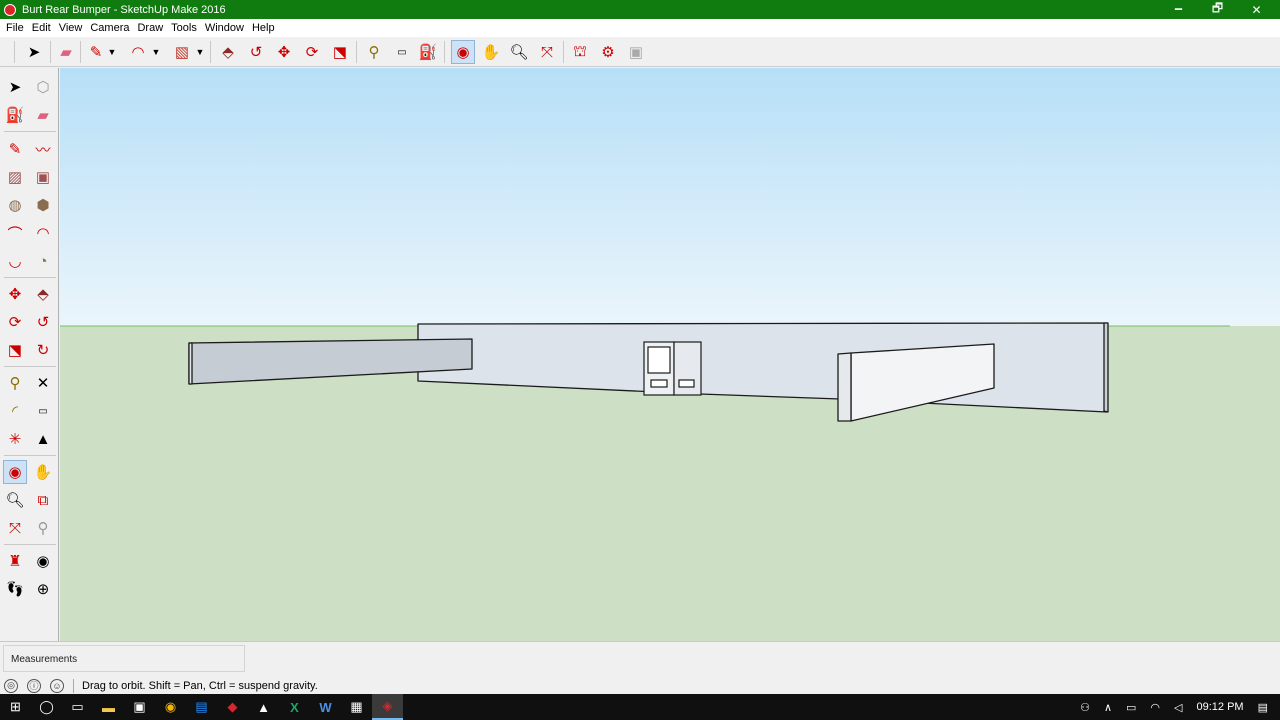 This screenshot has width=1280, height=720. Describe the element at coordinates (15, 233) in the screenshot. I see `arc-tool-icon: ⌒` at that location.